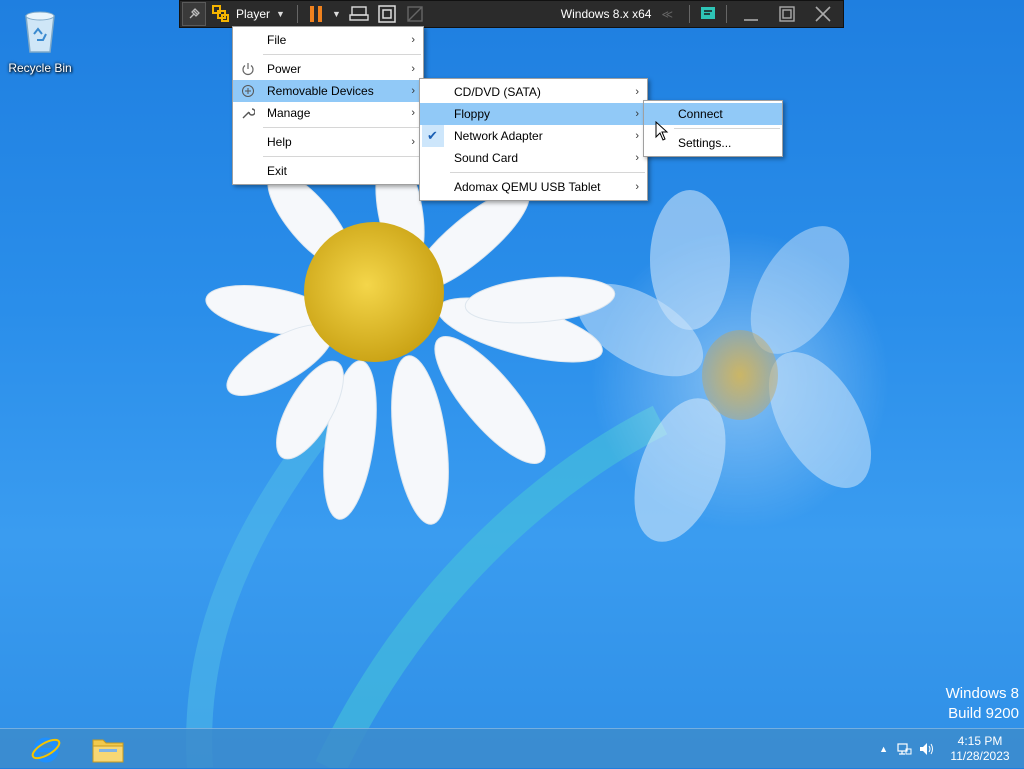  I want to click on taskbar: ▲ 4:15 PM 11/28/2023, so click(512, 748).